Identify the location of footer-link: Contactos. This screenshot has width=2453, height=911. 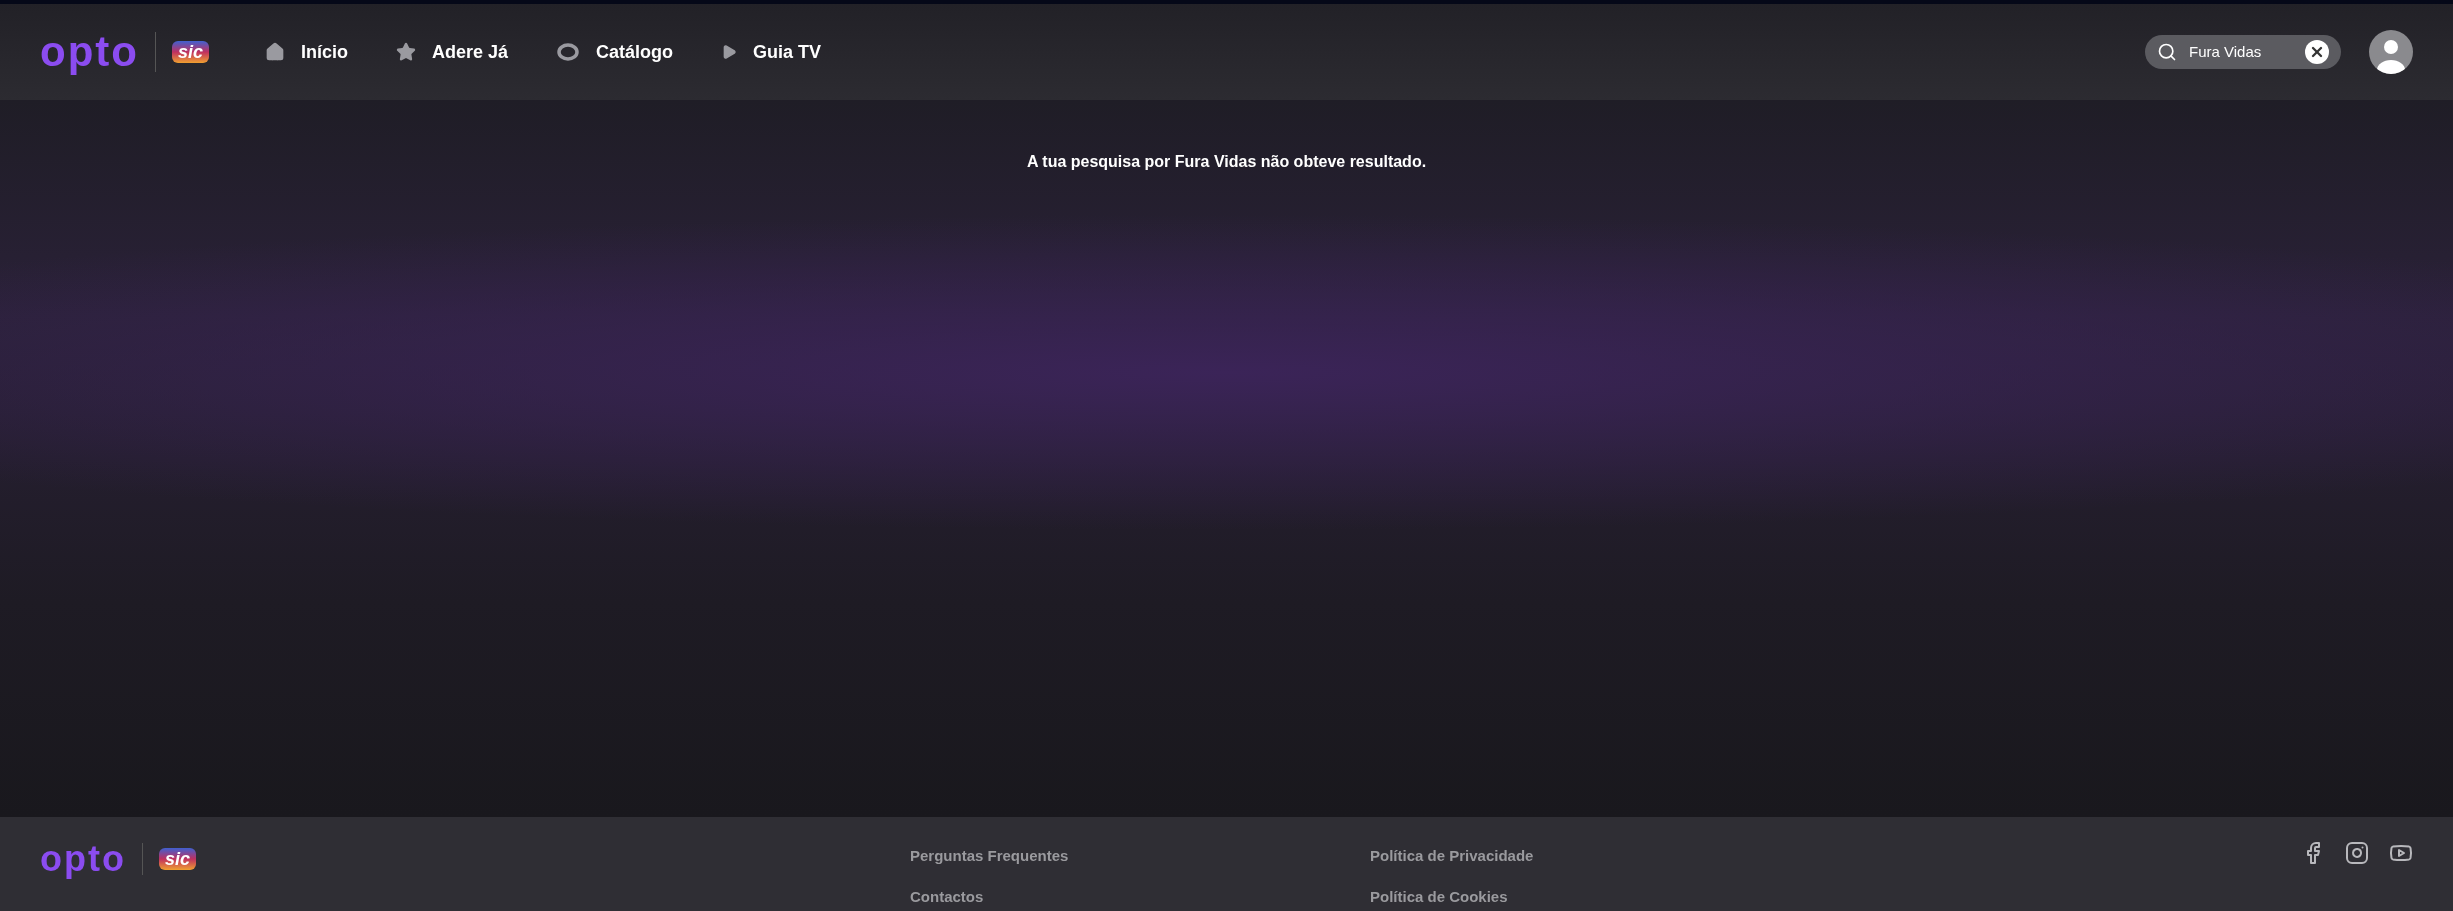
(1140, 896).